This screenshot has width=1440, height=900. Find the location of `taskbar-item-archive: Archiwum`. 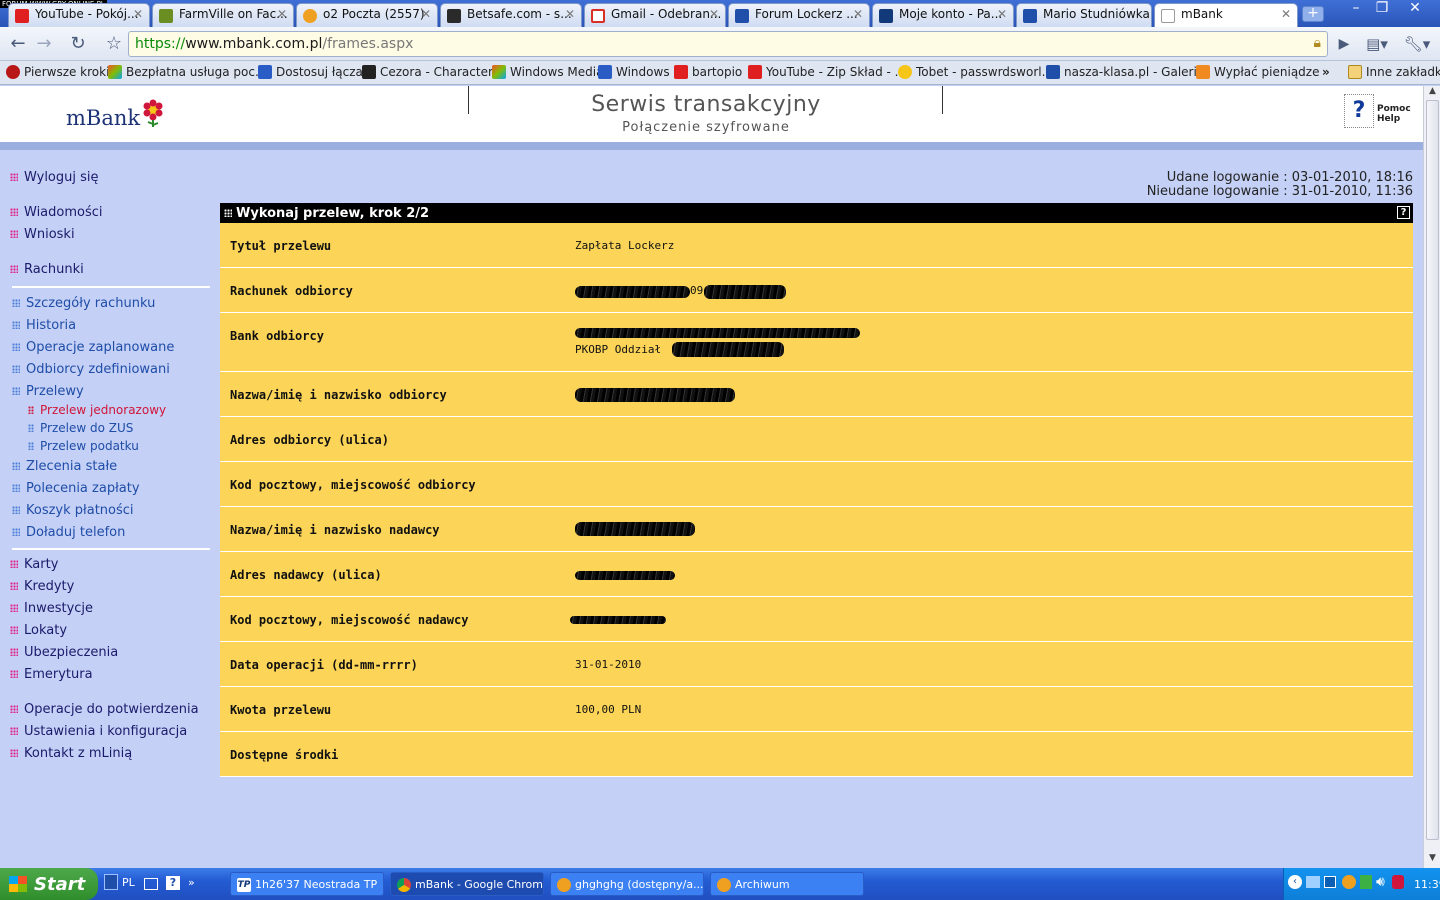

taskbar-item-archive: Archiwum is located at coordinates (787, 884).